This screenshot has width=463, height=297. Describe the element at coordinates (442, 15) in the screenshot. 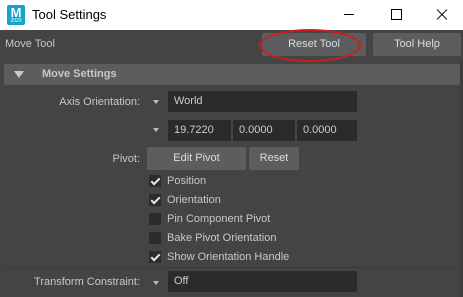

I see `close-icon` at that location.